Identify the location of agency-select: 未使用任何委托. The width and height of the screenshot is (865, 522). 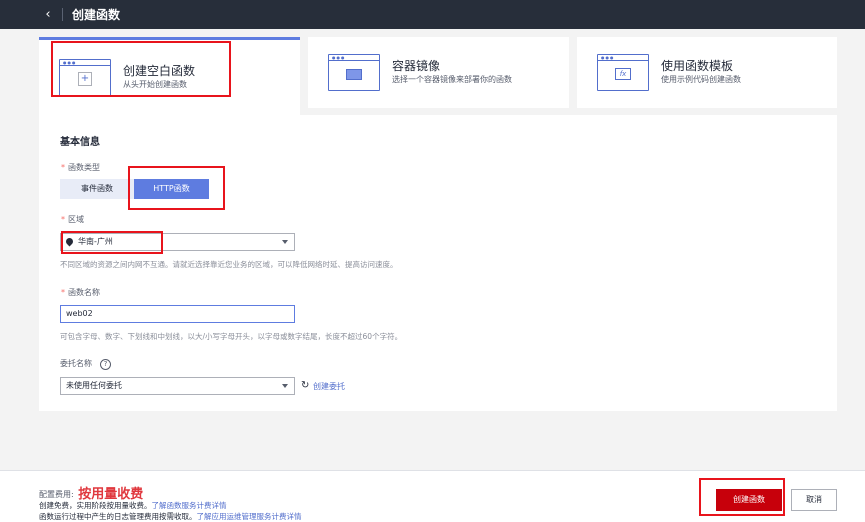
(177, 386).